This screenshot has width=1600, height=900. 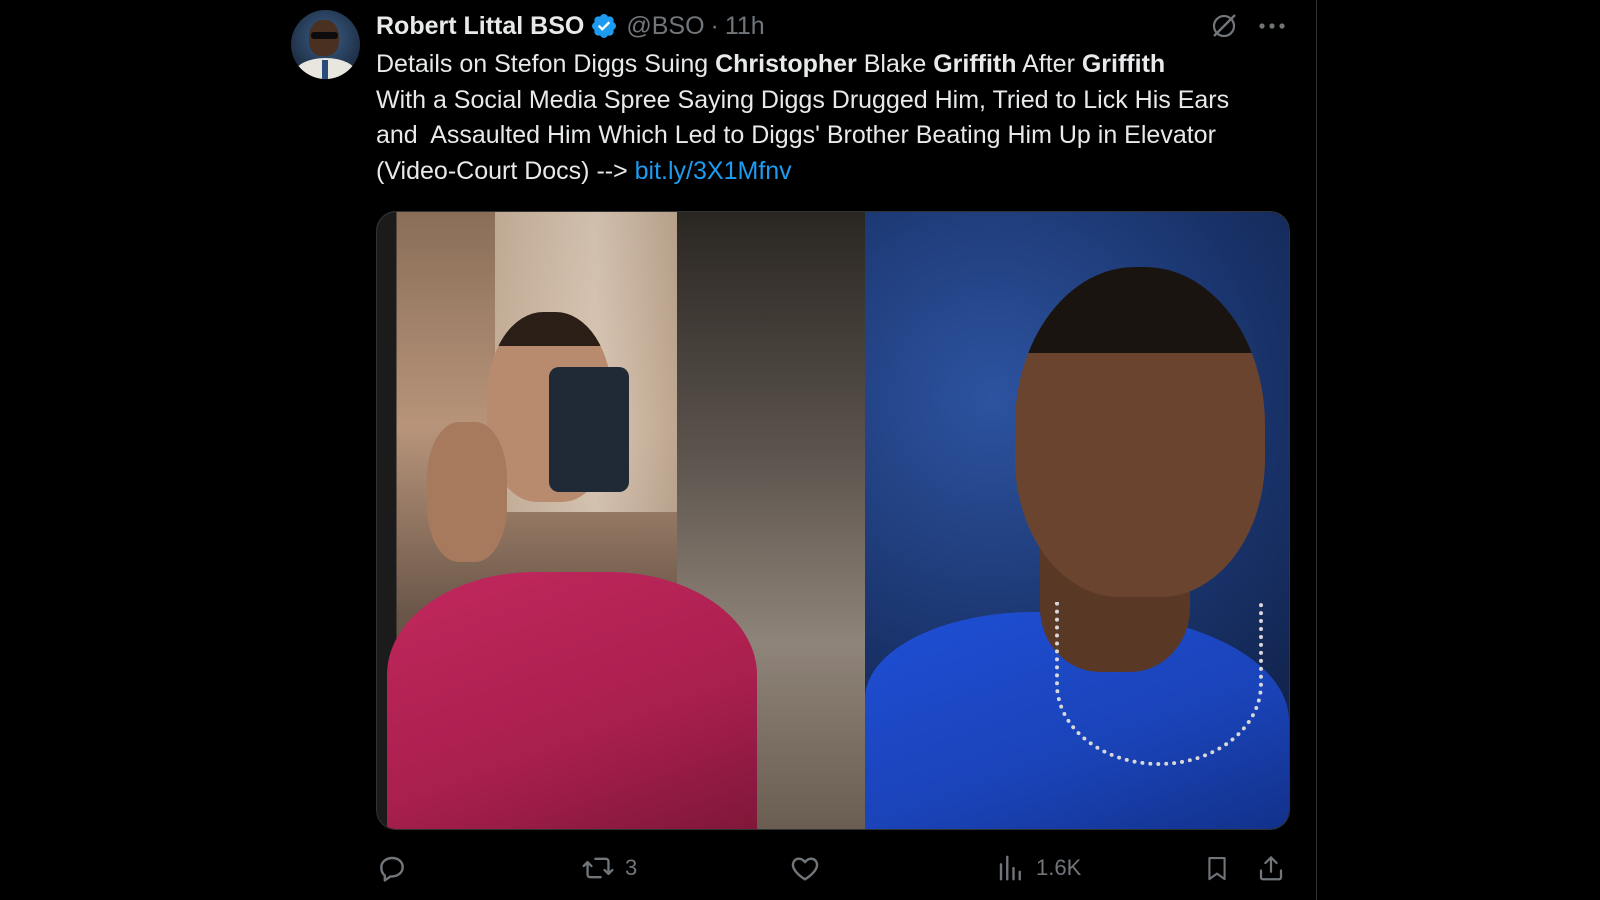 I want to click on retweet-icon, so click(x=598, y=868).